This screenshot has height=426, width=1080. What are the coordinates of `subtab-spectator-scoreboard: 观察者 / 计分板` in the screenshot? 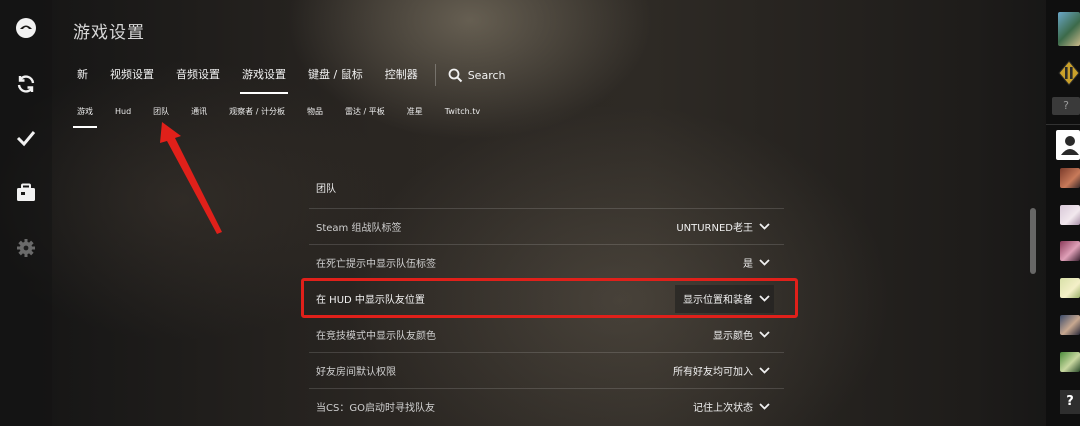 It's located at (257, 112).